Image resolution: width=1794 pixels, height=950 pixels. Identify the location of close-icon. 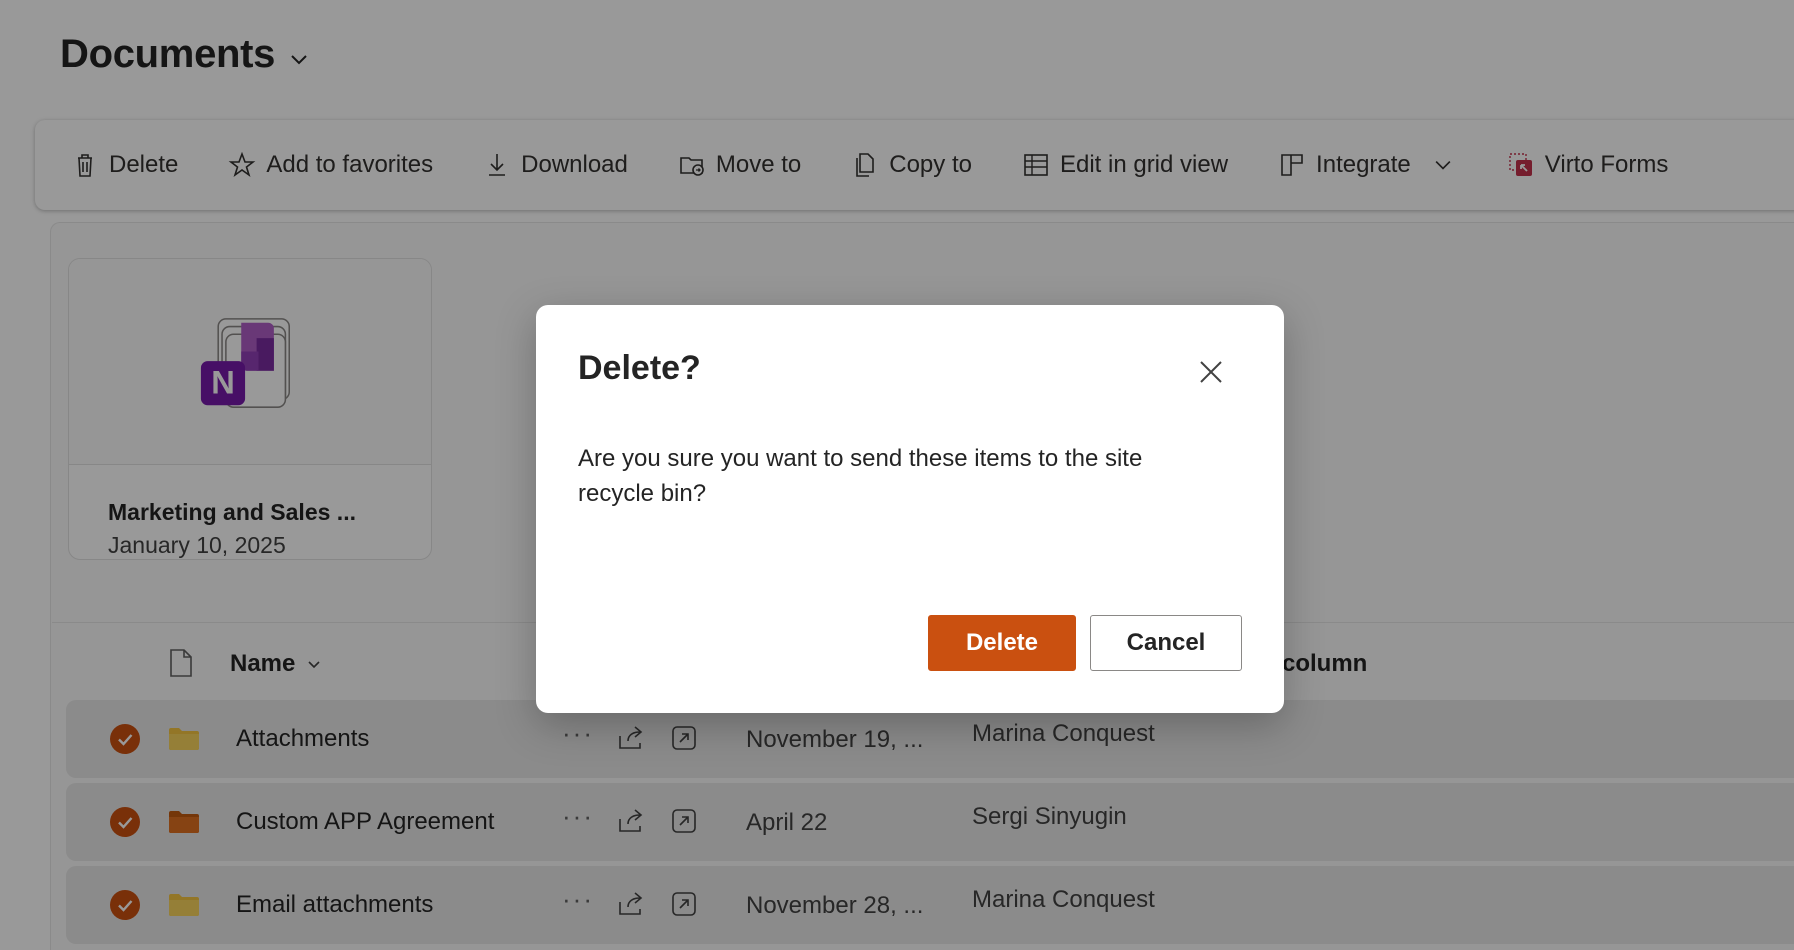
(1211, 372).